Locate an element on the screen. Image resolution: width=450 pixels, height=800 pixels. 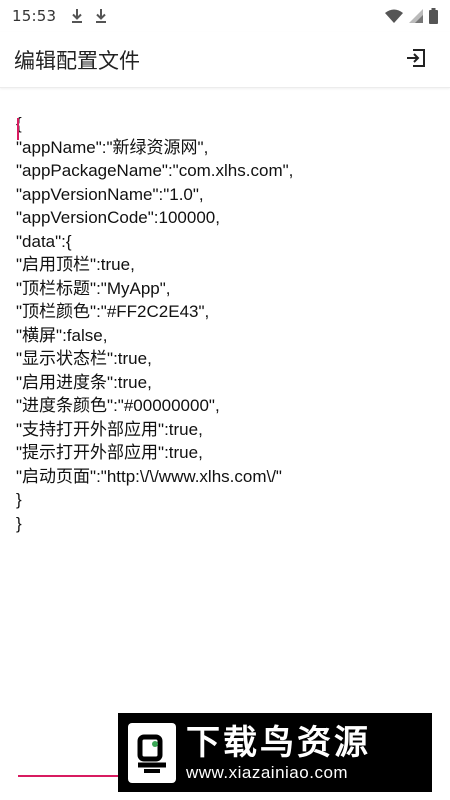
editor-line: "启用顶栏":true, is located at coordinates (75, 264).